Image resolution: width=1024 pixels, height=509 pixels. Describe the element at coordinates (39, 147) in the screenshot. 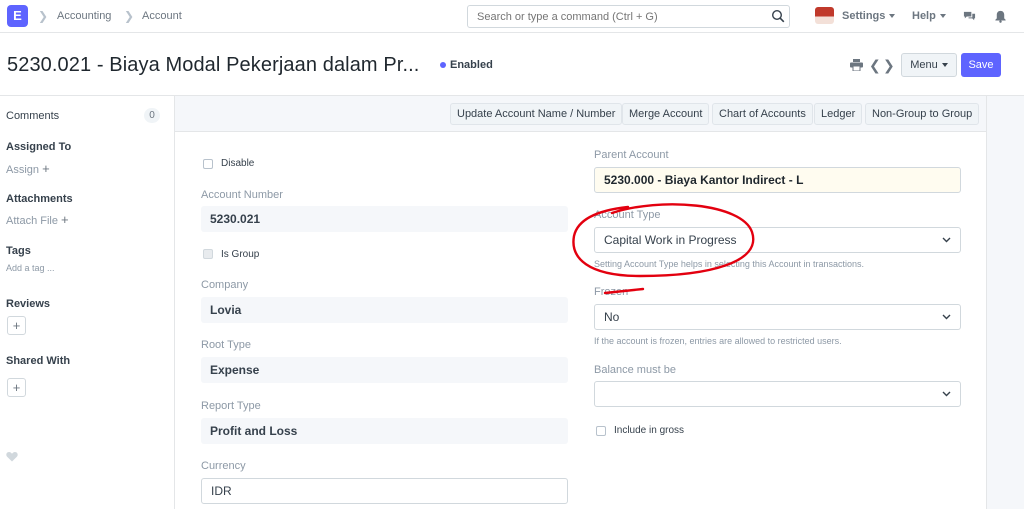

I see `assigned-to-heading: Assigned To` at that location.